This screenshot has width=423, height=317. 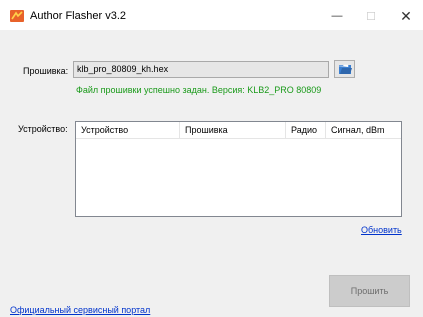 I want to click on minimize-button: —, so click(x=337, y=16).